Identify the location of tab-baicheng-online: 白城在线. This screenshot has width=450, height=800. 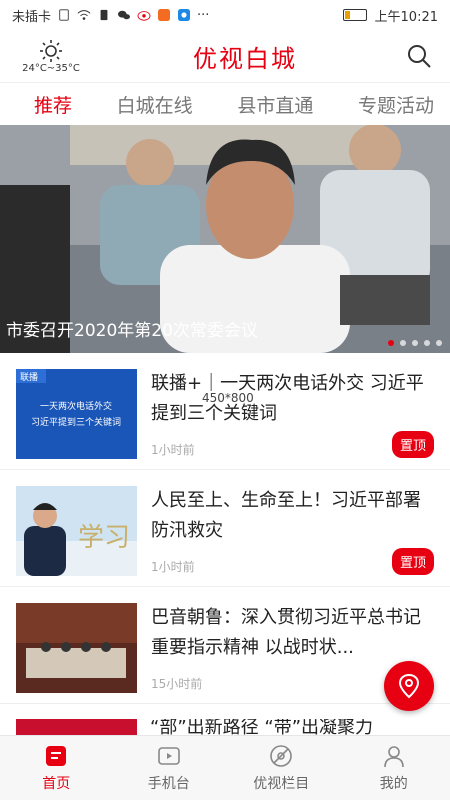
(155, 104).